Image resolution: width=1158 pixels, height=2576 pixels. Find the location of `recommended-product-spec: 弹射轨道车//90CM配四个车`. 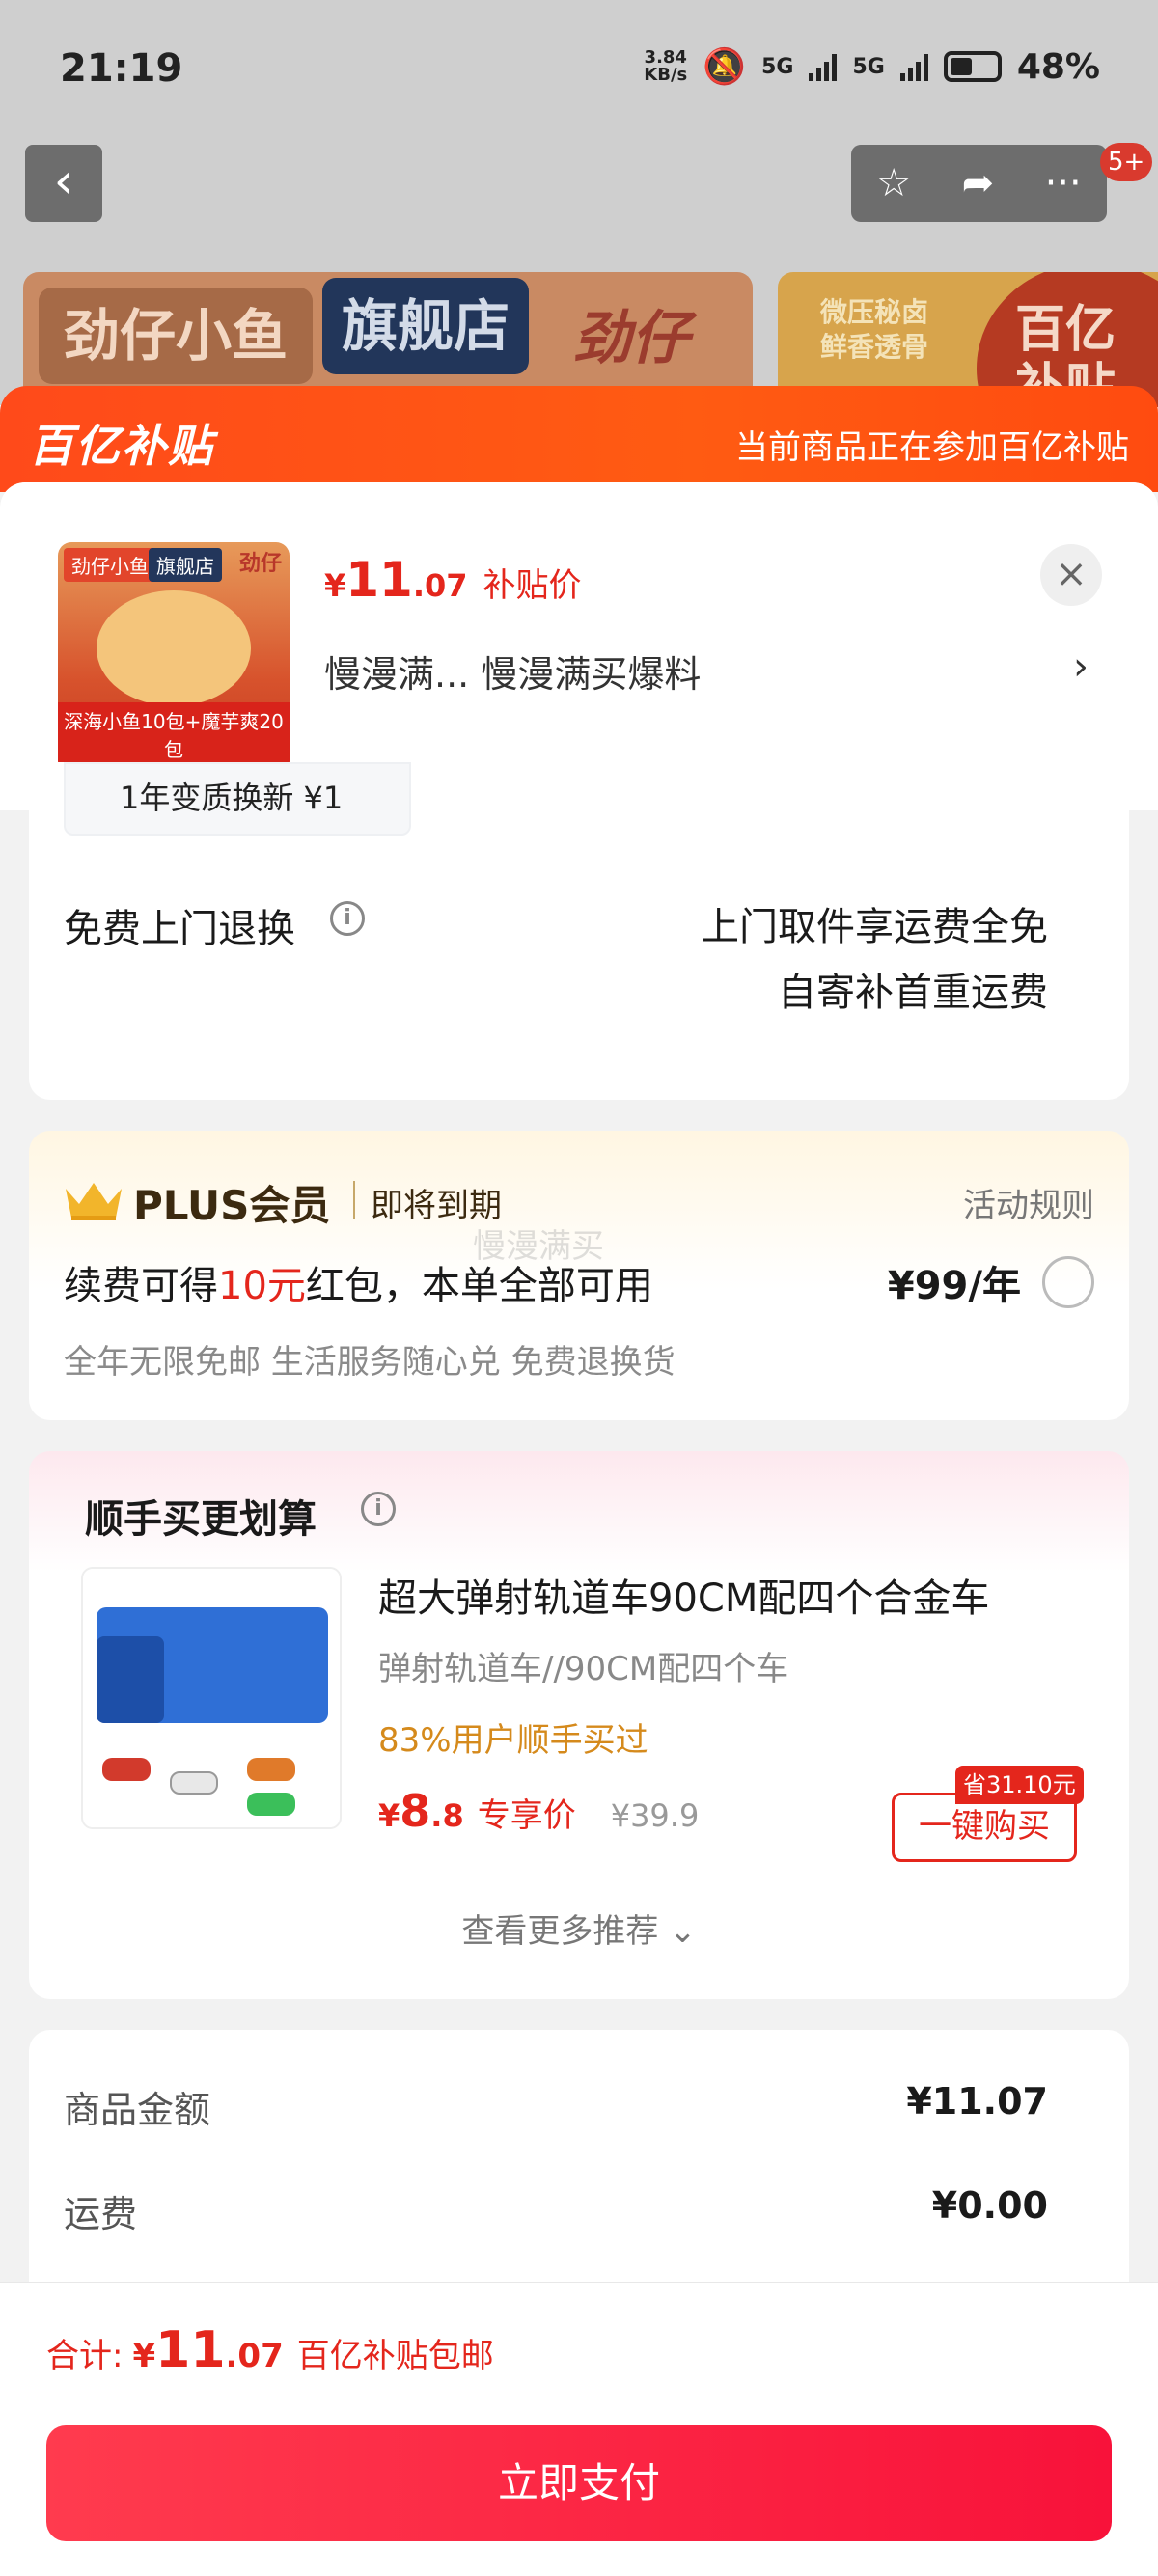

recommended-product-spec: 弹射轨道车//90CM配四个车 is located at coordinates (583, 1669).